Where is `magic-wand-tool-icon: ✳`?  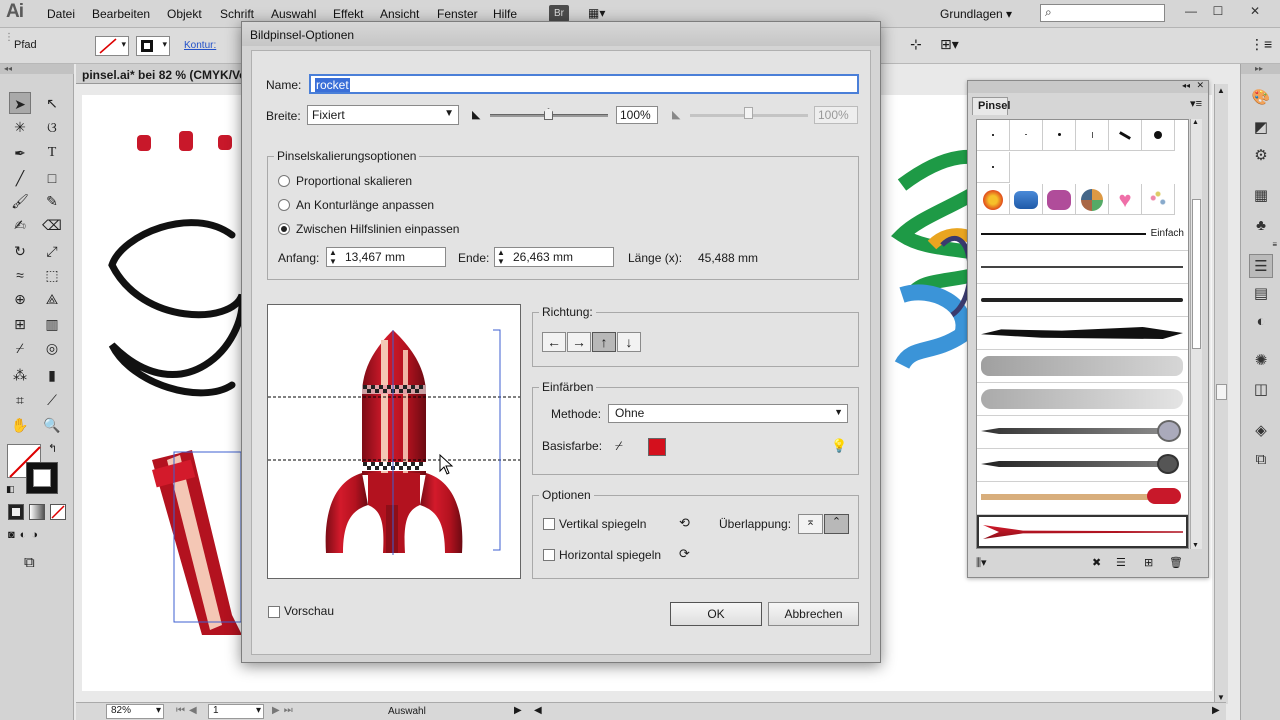
magic-wand-tool-icon: ✳ is located at coordinates (20, 127).